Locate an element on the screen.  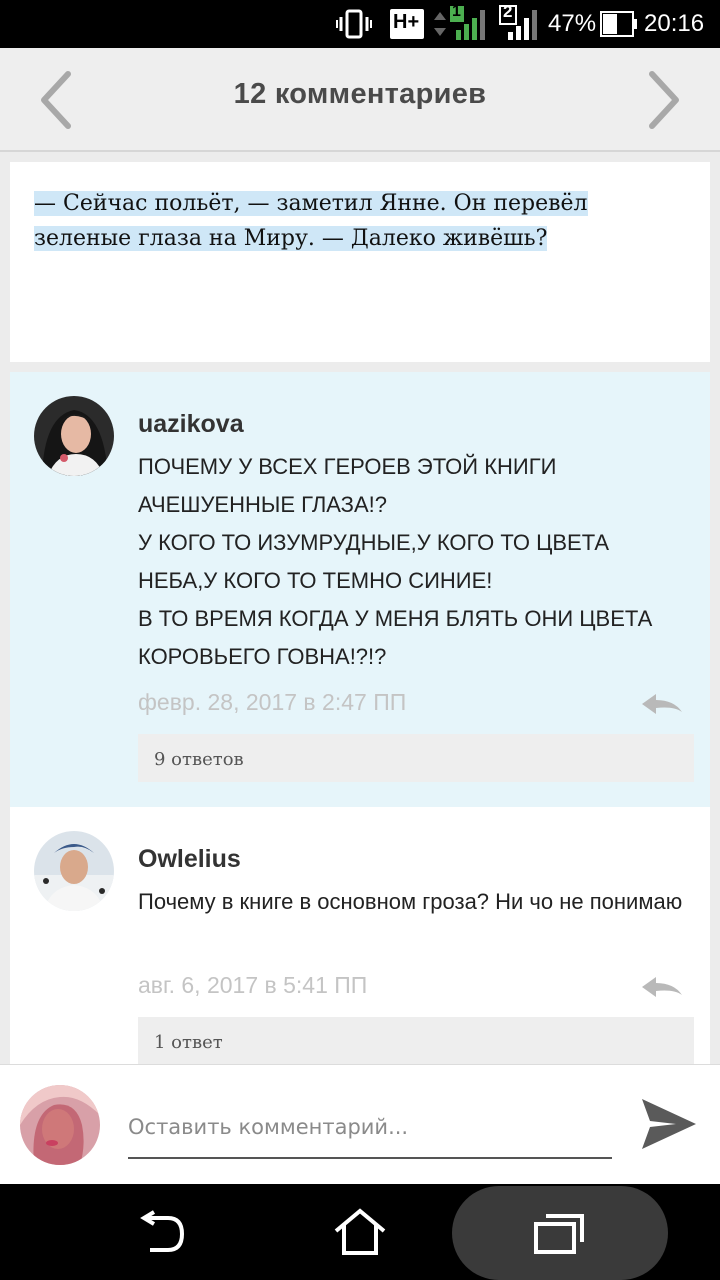
home-icon is located at coordinates (360, 1232).